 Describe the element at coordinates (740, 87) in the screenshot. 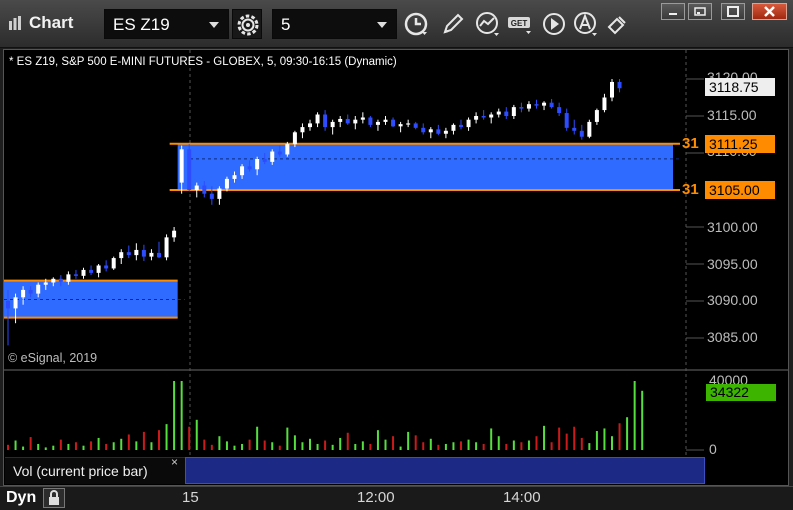

I see `current-price-tag: 3118.75` at that location.